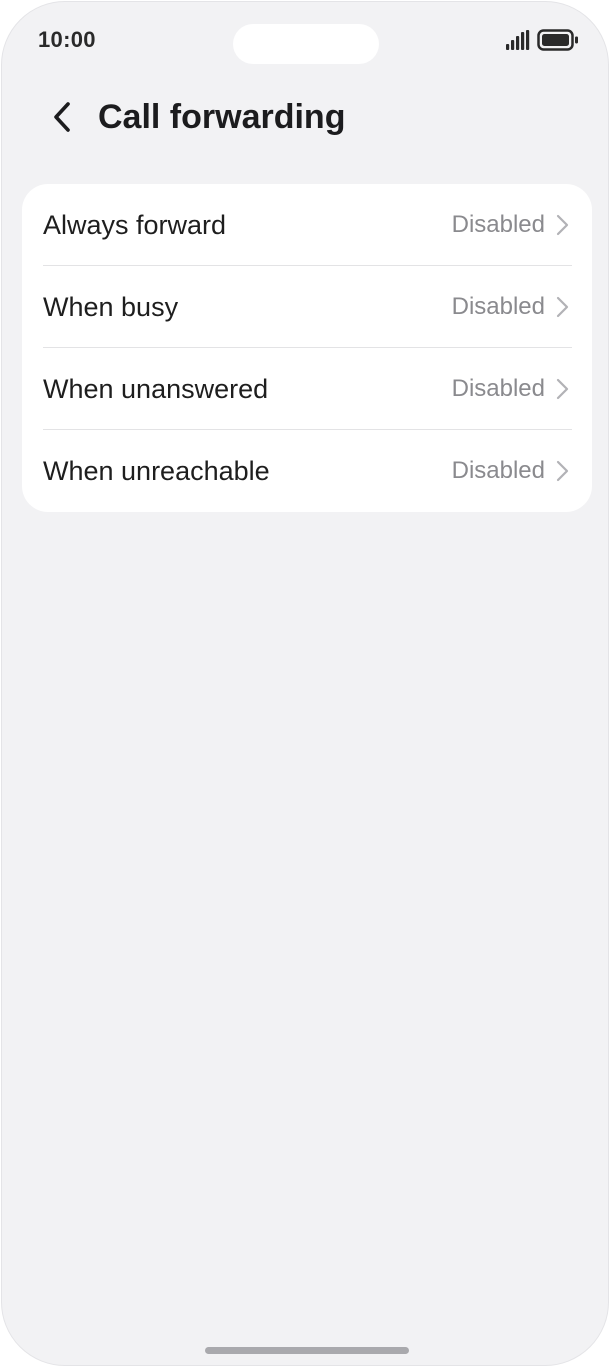 This screenshot has height=1368, width=611. Describe the element at coordinates (518, 40) in the screenshot. I see `signal-icon` at that location.